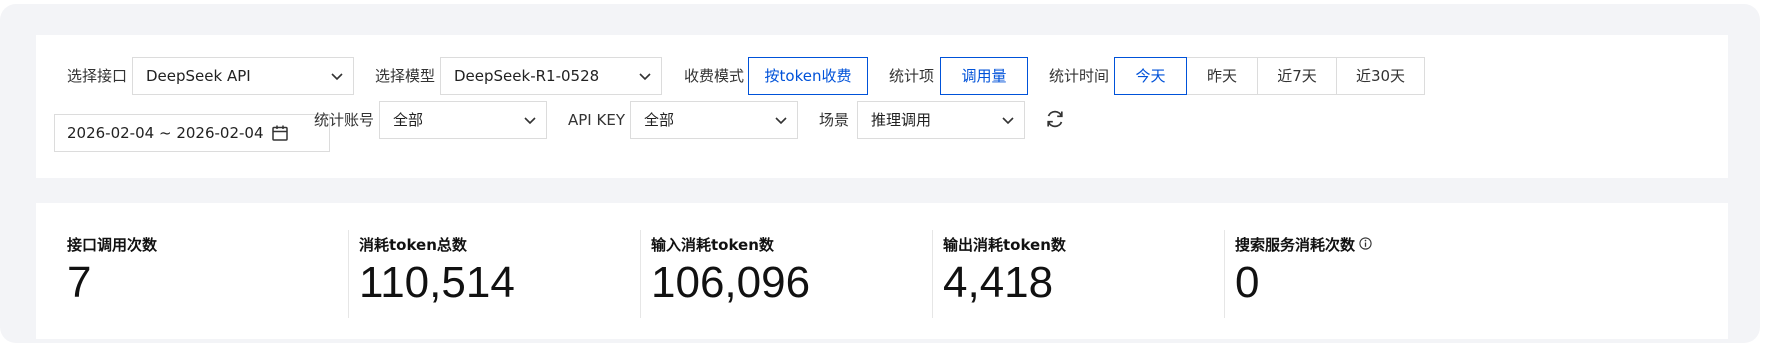  What do you see at coordinates (714, 120) in the screenshot?
I see `api-key-select: 全部` at bounding box center [714, 120].